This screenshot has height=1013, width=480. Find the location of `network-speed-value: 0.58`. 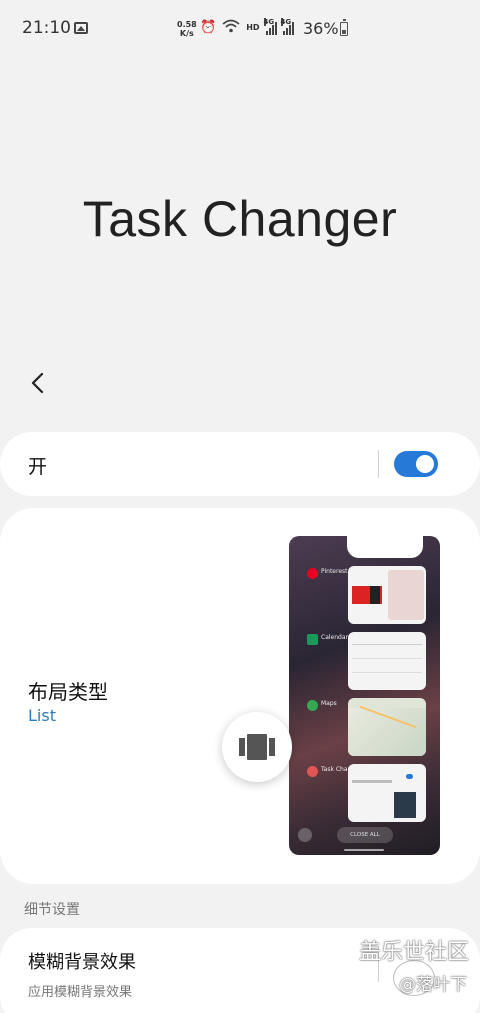

network-speed-value: 0.58 is located at coordinates (187, 24).